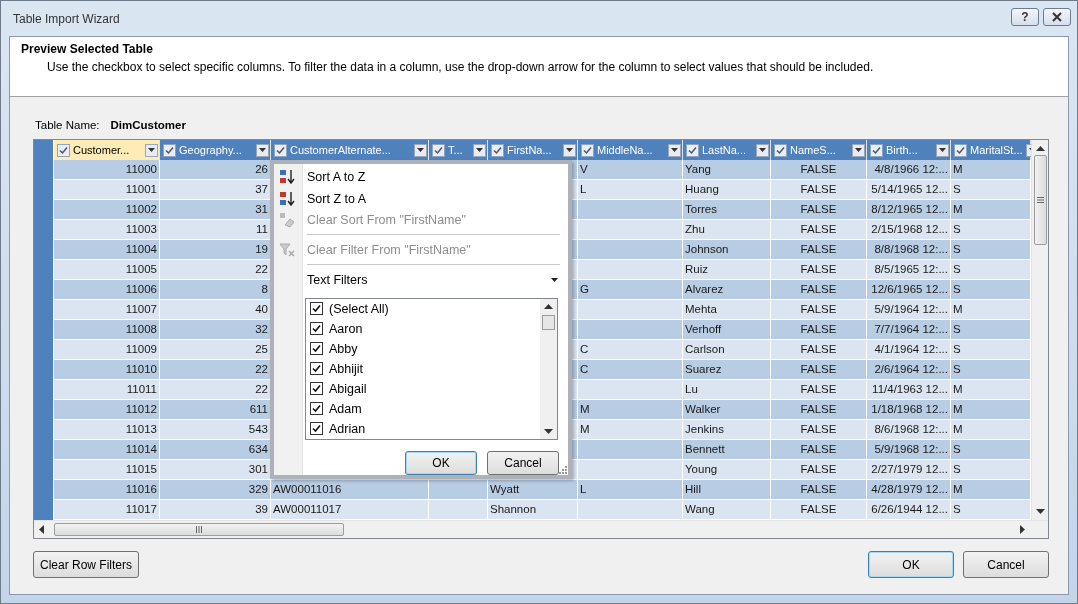 The width and height of the screenshot is (1078, 604). What do you see at coordinates (287, 250) in the screenshot?
I see `clear-filter-icon` at bounding box center [287, 250].